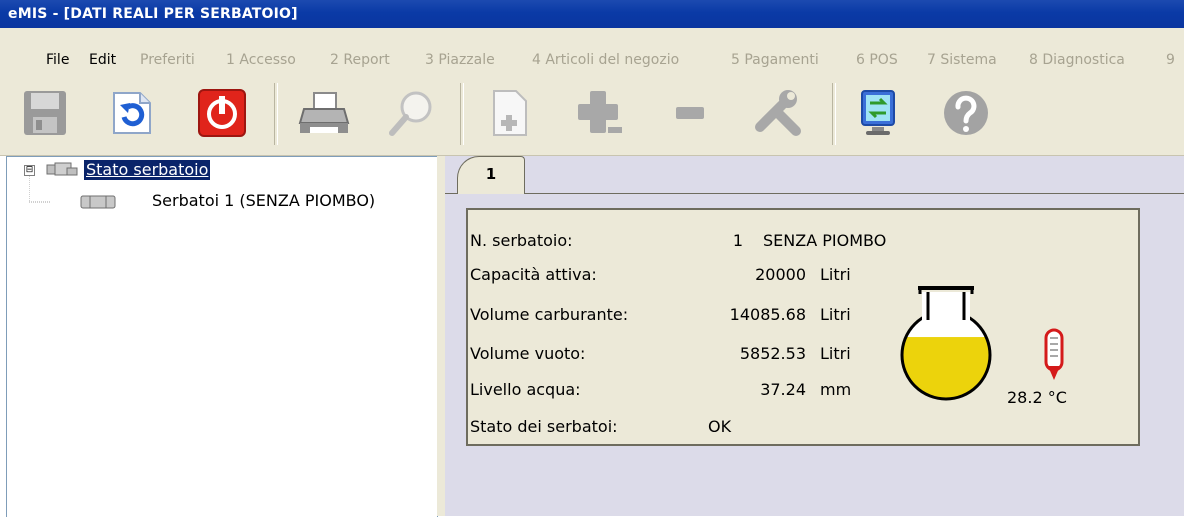 This screenshot has height=517, width=1184. I want to click on menu-pagamenti: 5 Pagamenti, so click(775, 60).